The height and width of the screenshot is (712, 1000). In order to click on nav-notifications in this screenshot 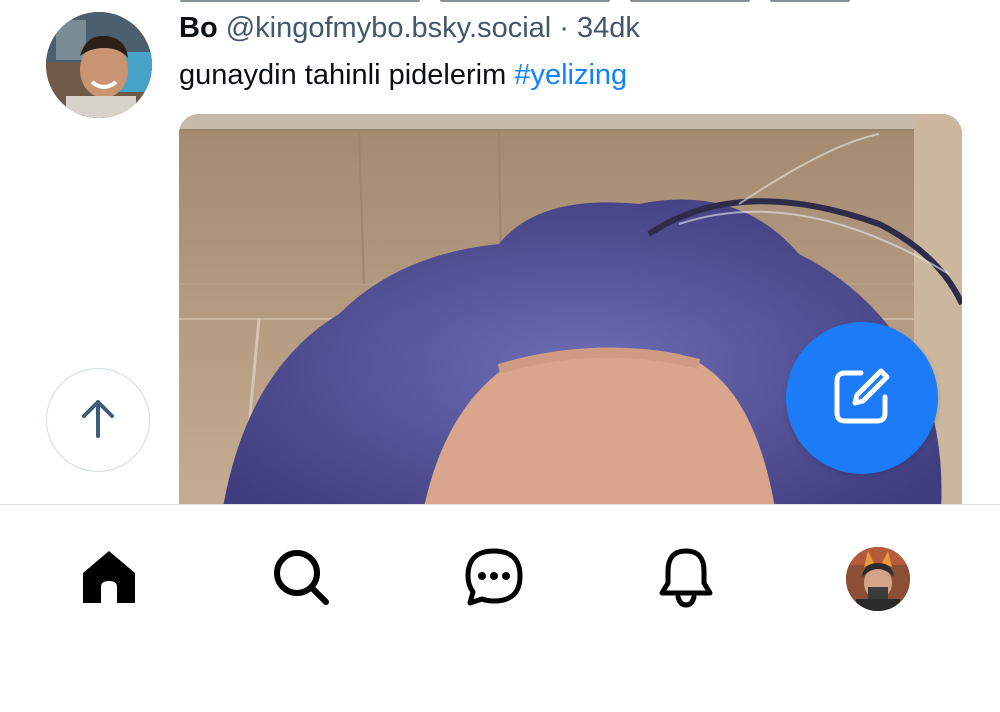, I will do `click(686, 579)`.